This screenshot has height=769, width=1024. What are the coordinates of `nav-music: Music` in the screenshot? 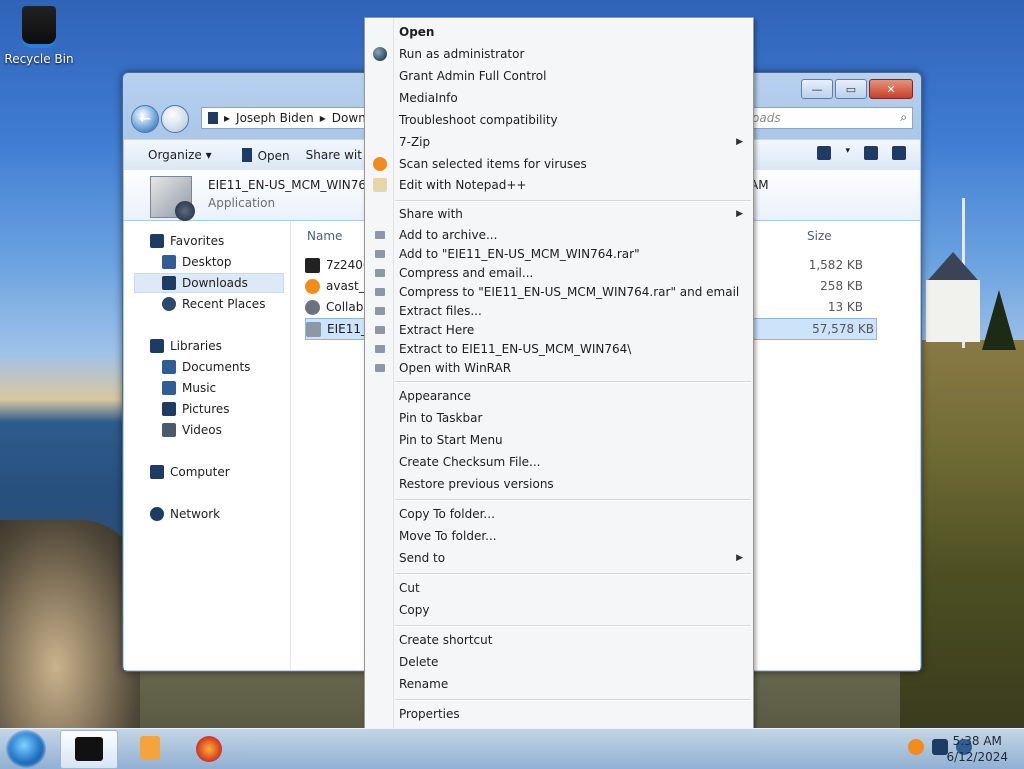 It's located at (189, 388).